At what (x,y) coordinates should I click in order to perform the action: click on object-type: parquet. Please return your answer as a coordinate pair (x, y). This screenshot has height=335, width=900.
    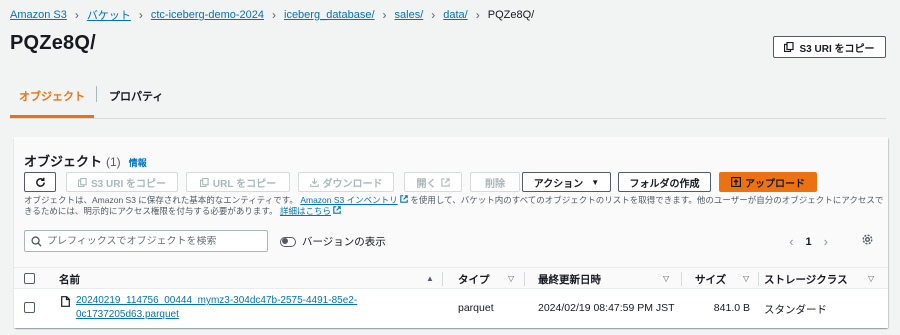
    Looking at the image, I should click on (476, 308).